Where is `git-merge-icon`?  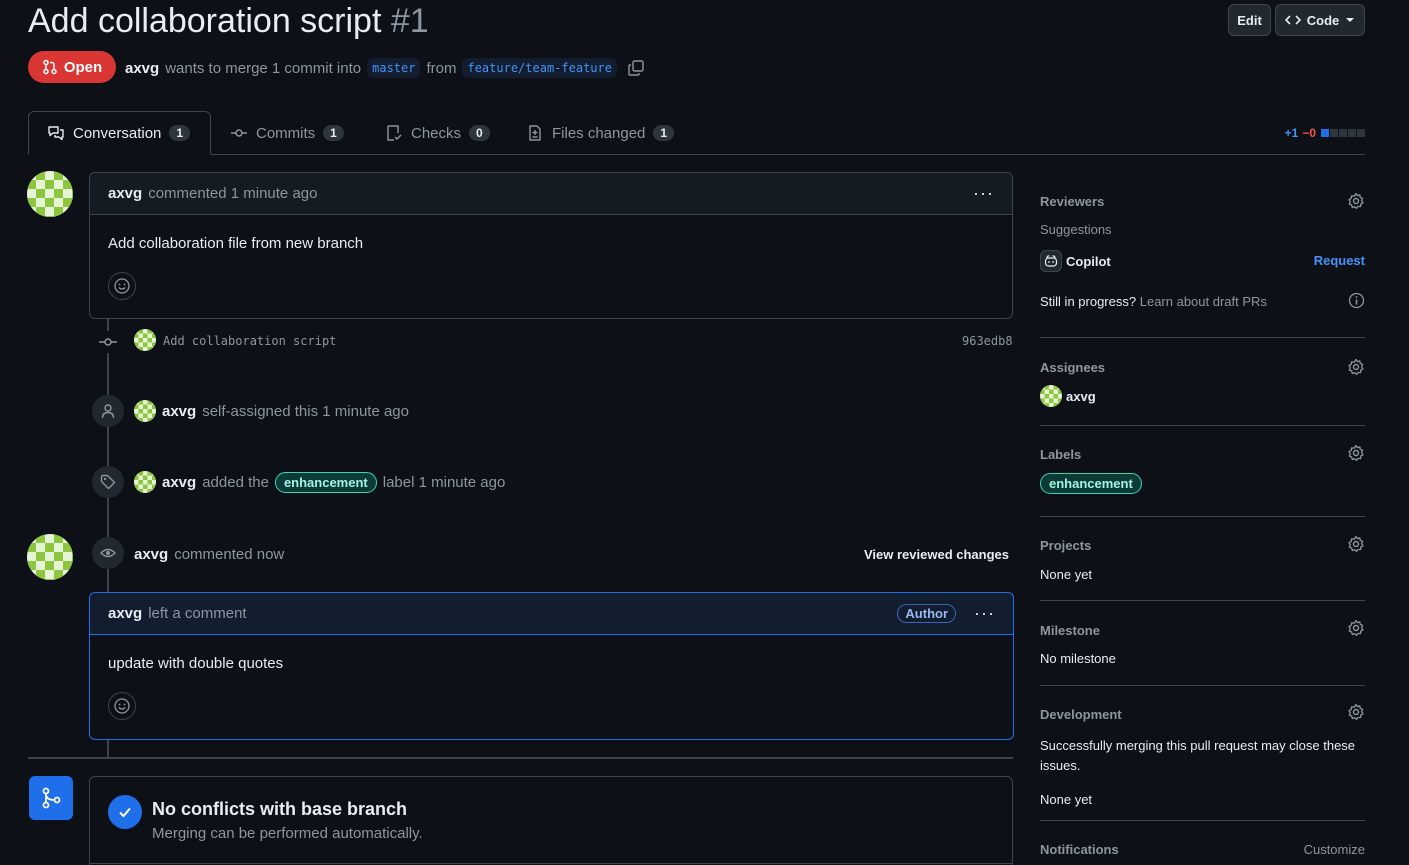 git-merge-icon is located at coordinates (51, 798).